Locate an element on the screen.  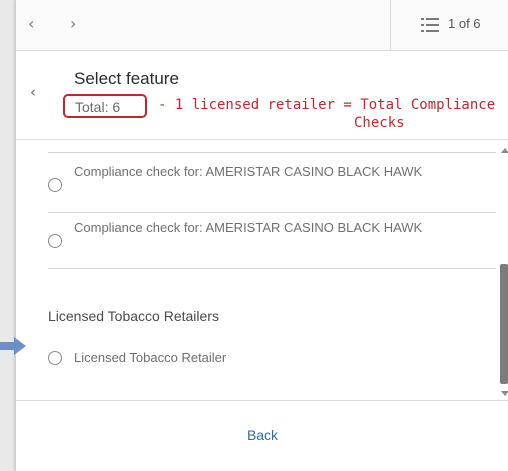
total-highlight-box: Total: 6 is located at coordinates (105, 106).